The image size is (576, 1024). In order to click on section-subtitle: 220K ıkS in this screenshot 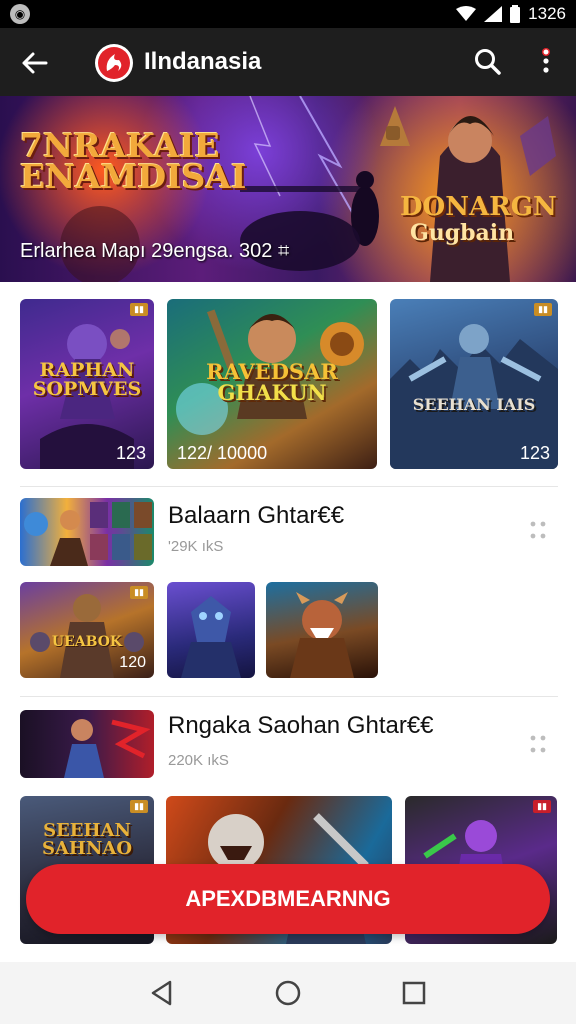, I will do `click(198, 760)`.